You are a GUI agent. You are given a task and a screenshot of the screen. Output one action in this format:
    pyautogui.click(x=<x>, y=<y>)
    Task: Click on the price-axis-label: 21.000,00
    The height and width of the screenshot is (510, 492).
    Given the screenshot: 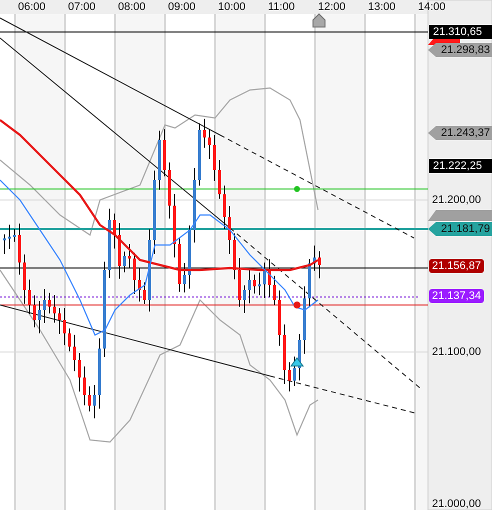 What is the action you would take?
    pyautogui.click(x=456, y=503)
    